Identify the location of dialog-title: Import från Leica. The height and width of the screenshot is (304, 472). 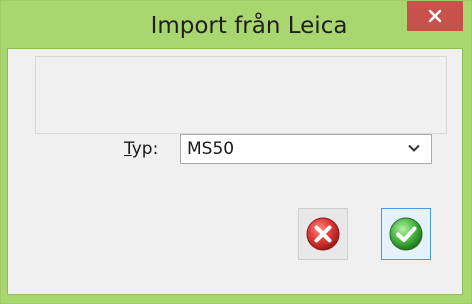
(249, 26).